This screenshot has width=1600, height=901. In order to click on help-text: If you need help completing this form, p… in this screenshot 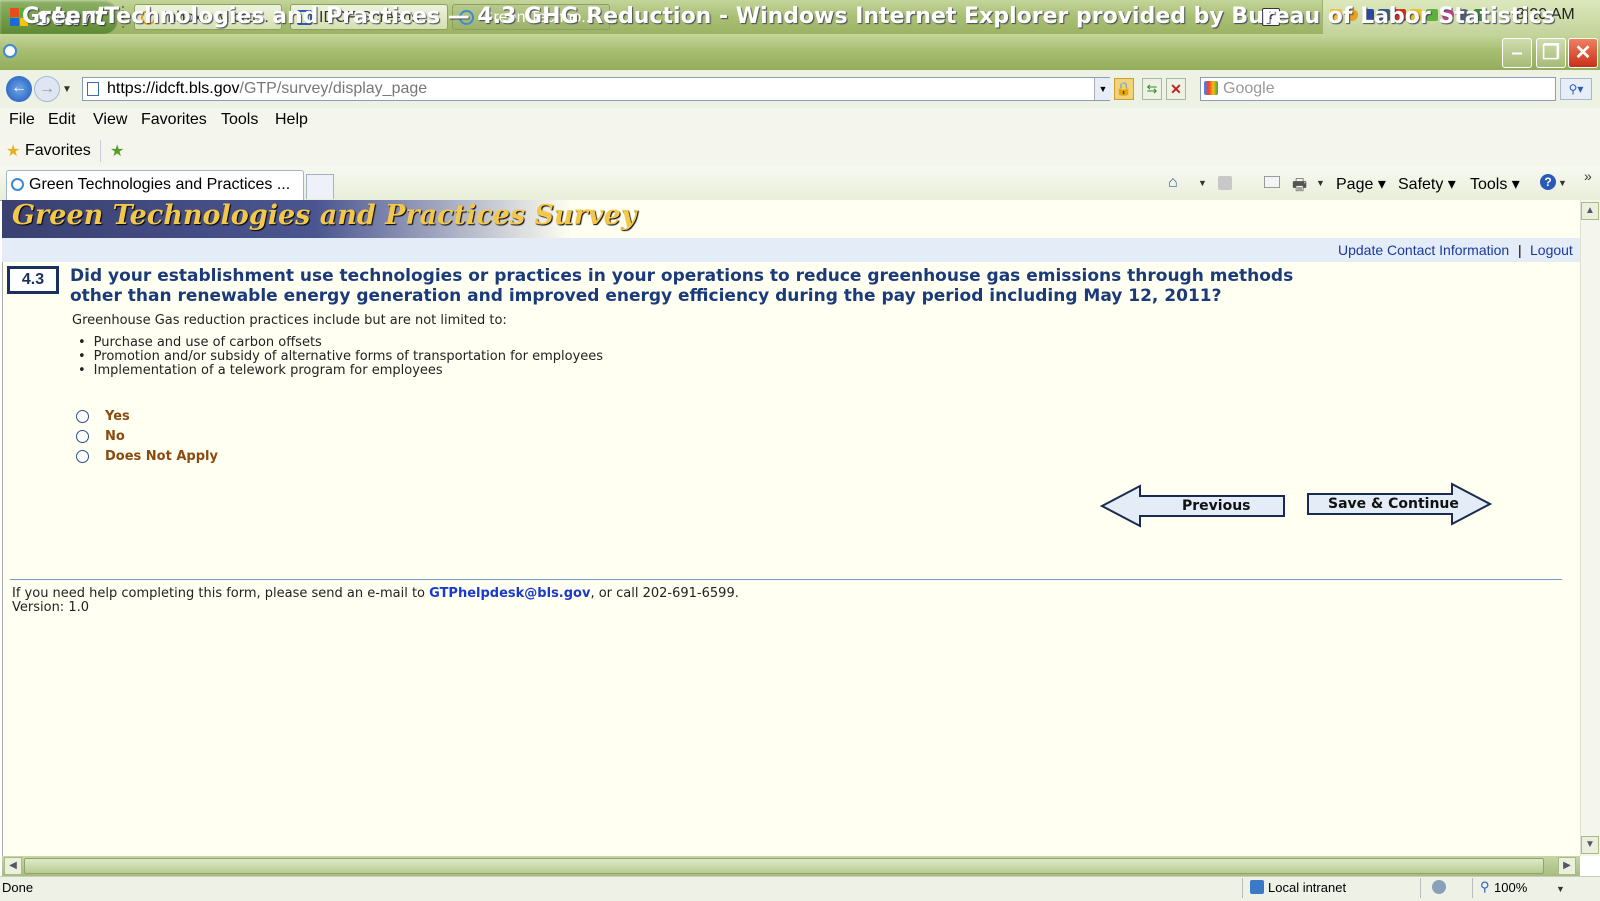, I will do `click(375, 593)`.